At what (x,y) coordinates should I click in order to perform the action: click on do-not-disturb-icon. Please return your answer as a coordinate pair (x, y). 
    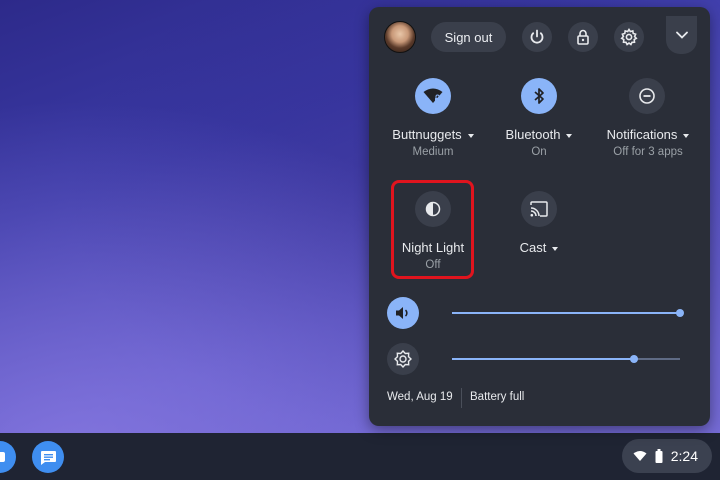
    Looking at the image, I should click on (647, 96).